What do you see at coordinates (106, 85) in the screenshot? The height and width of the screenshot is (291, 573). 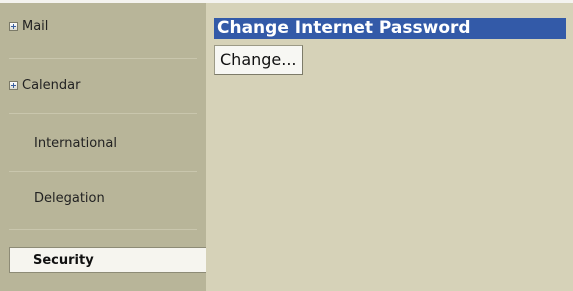 I see `sidebar-item-calendar: Calendar` at bounding box center [106, 85].